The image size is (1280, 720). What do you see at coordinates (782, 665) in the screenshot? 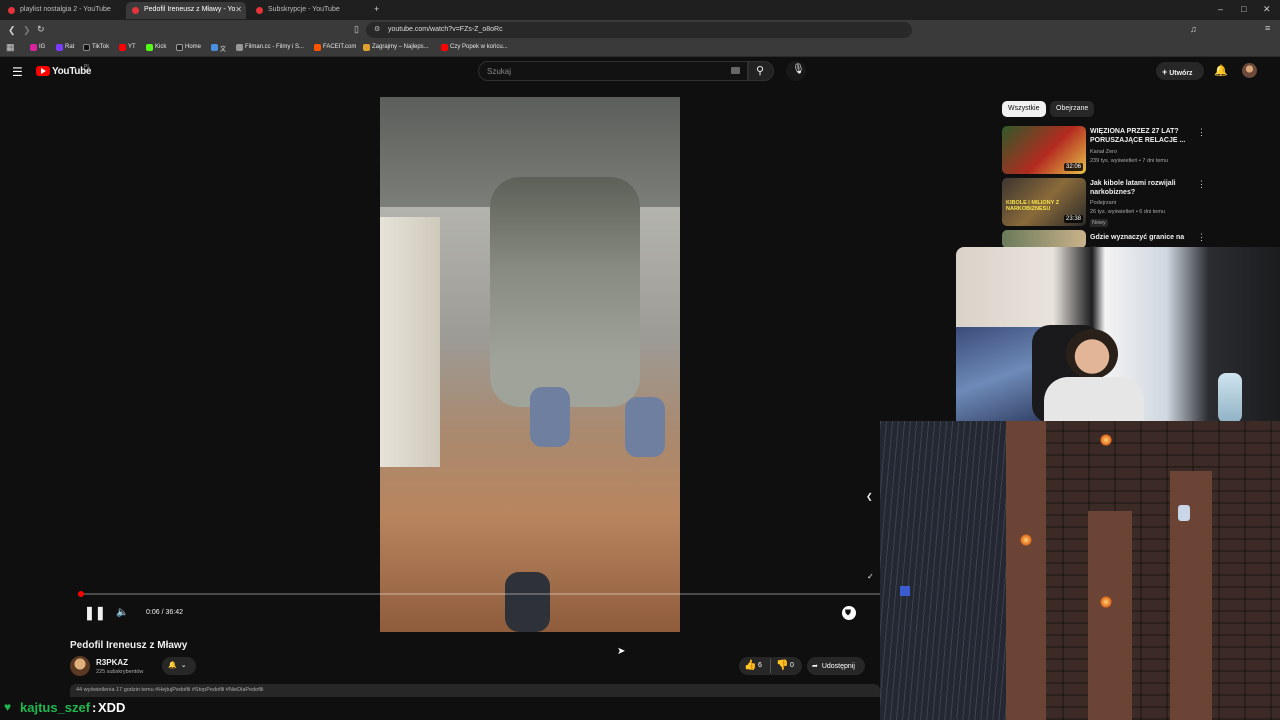
I see `thumbs-down-icon: 👎` at bounding box center [782, 665].